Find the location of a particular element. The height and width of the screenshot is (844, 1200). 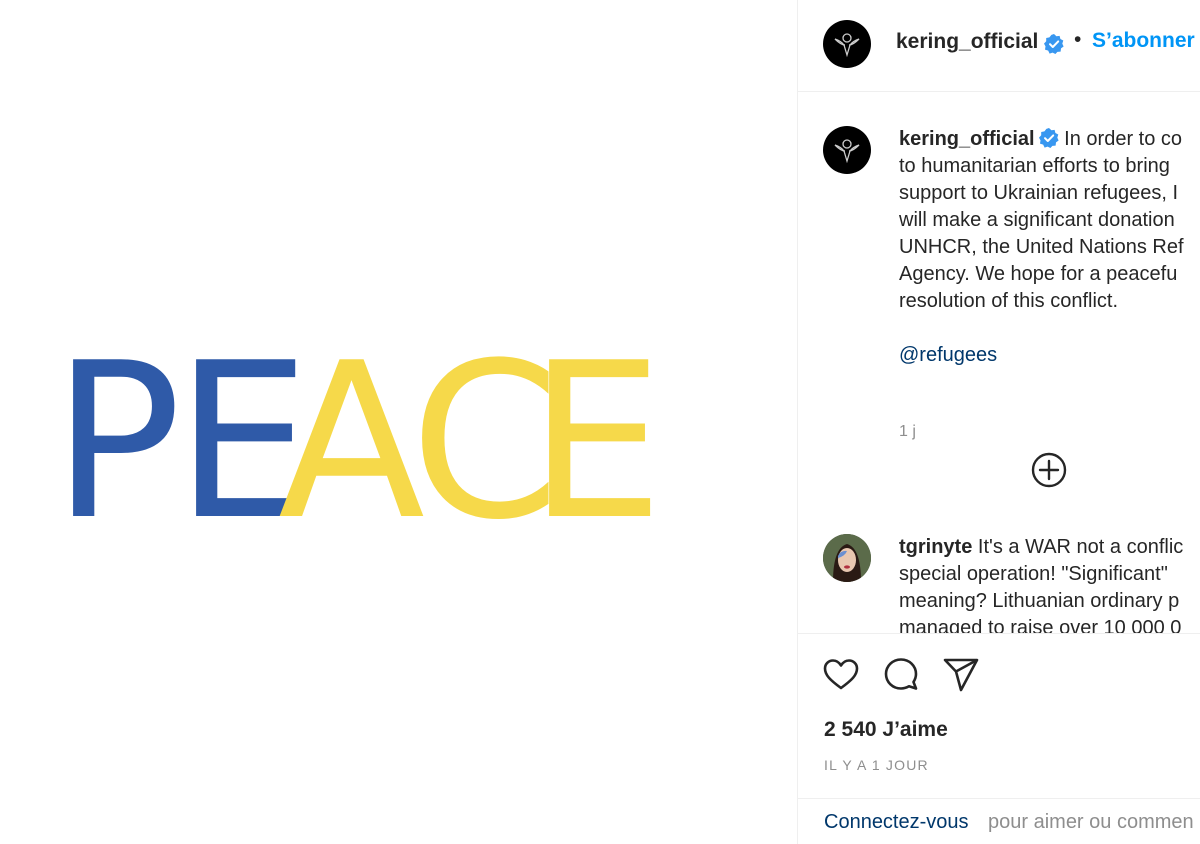

login-prompt-text: pour aimer ou commen is located at coordinates (1091, 822).